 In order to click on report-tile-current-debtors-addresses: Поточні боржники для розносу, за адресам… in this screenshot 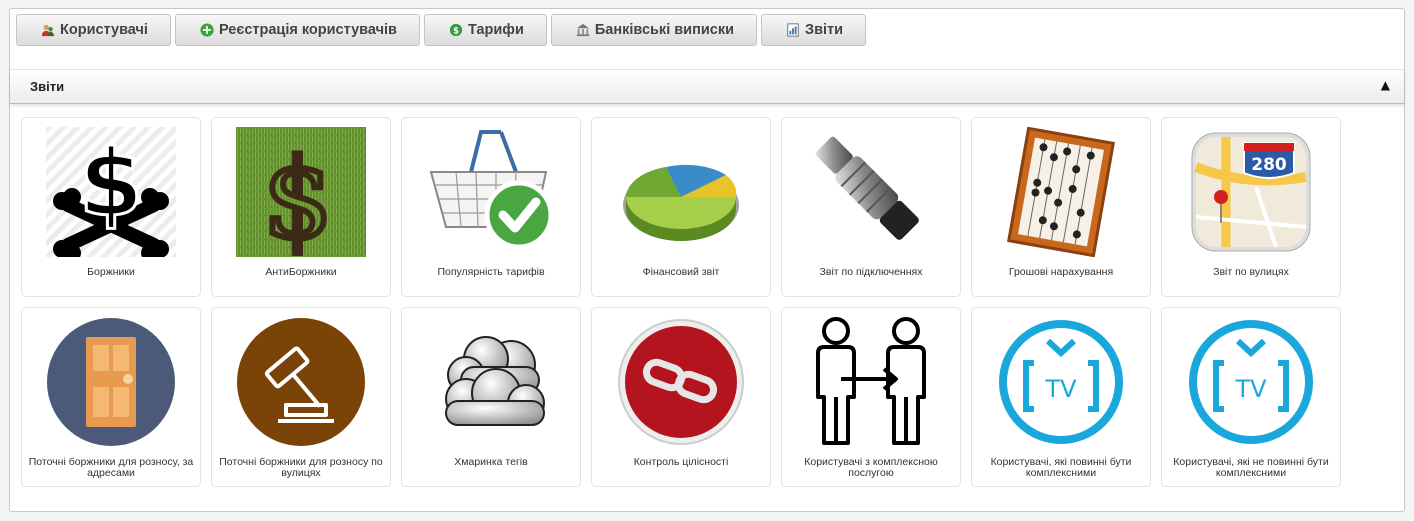, I will do `click(111, 397)`.